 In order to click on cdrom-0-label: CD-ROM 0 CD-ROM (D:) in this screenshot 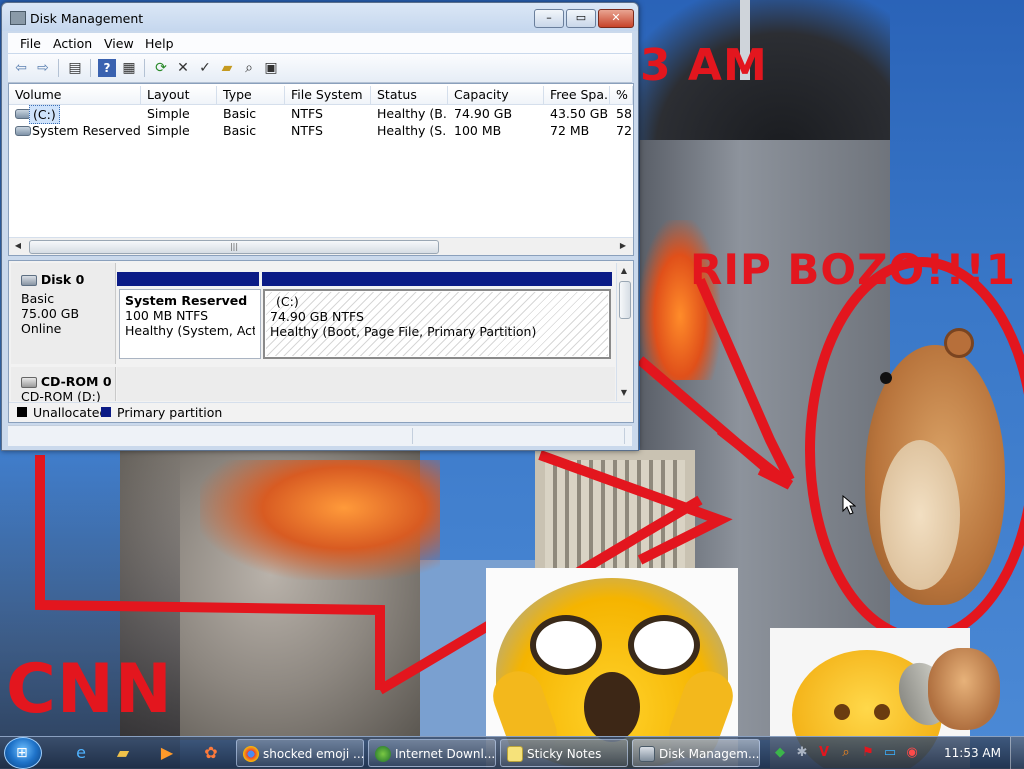, I will do `click(63, 385)`.